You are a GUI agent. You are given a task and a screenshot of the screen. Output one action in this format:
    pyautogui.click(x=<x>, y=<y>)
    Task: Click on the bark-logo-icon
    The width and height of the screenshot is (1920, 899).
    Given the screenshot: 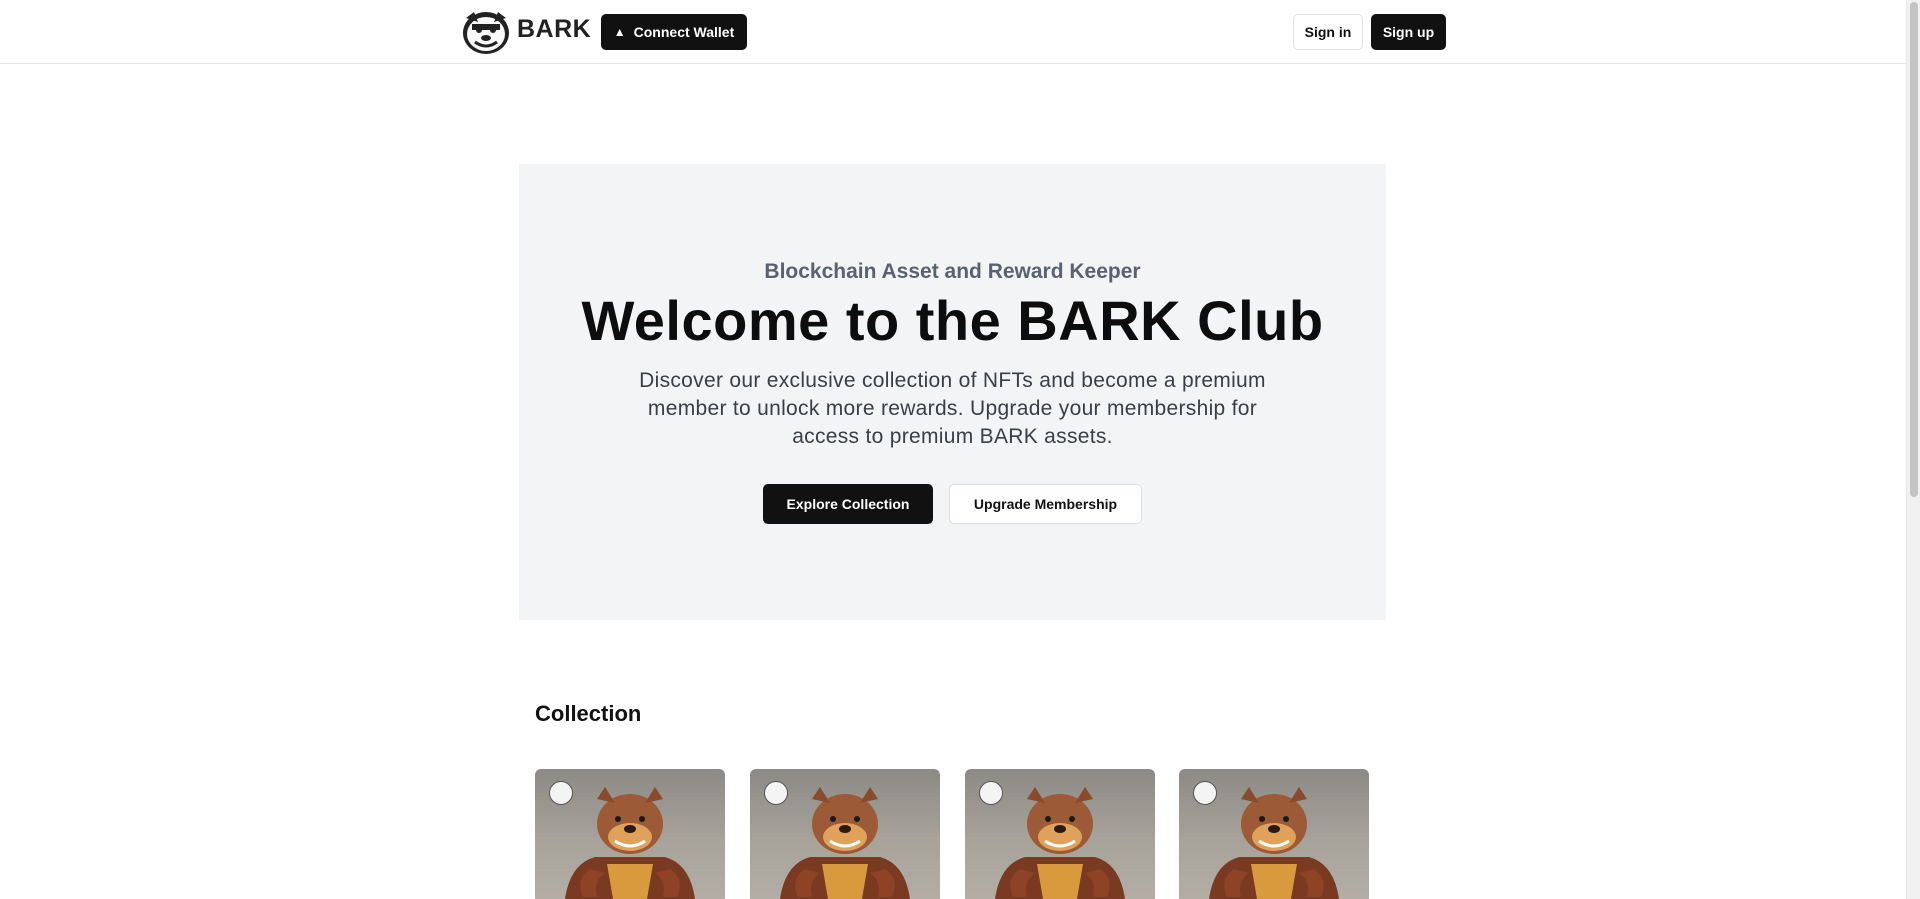 What is the action you would take?
    pyautogui.click(x=486, y=32)
    